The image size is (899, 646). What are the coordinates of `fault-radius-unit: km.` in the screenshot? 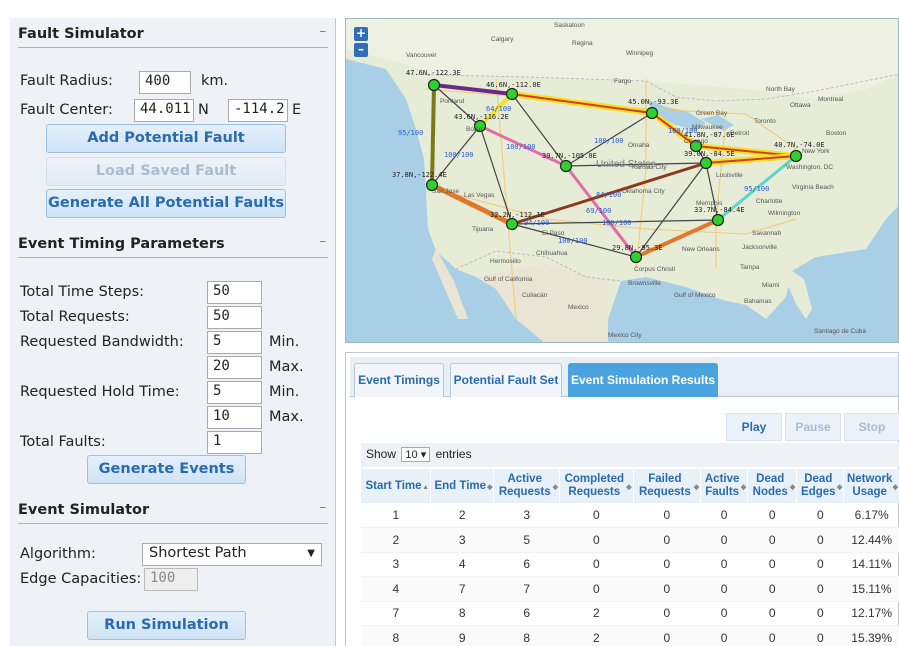 It's located at (215, 81).